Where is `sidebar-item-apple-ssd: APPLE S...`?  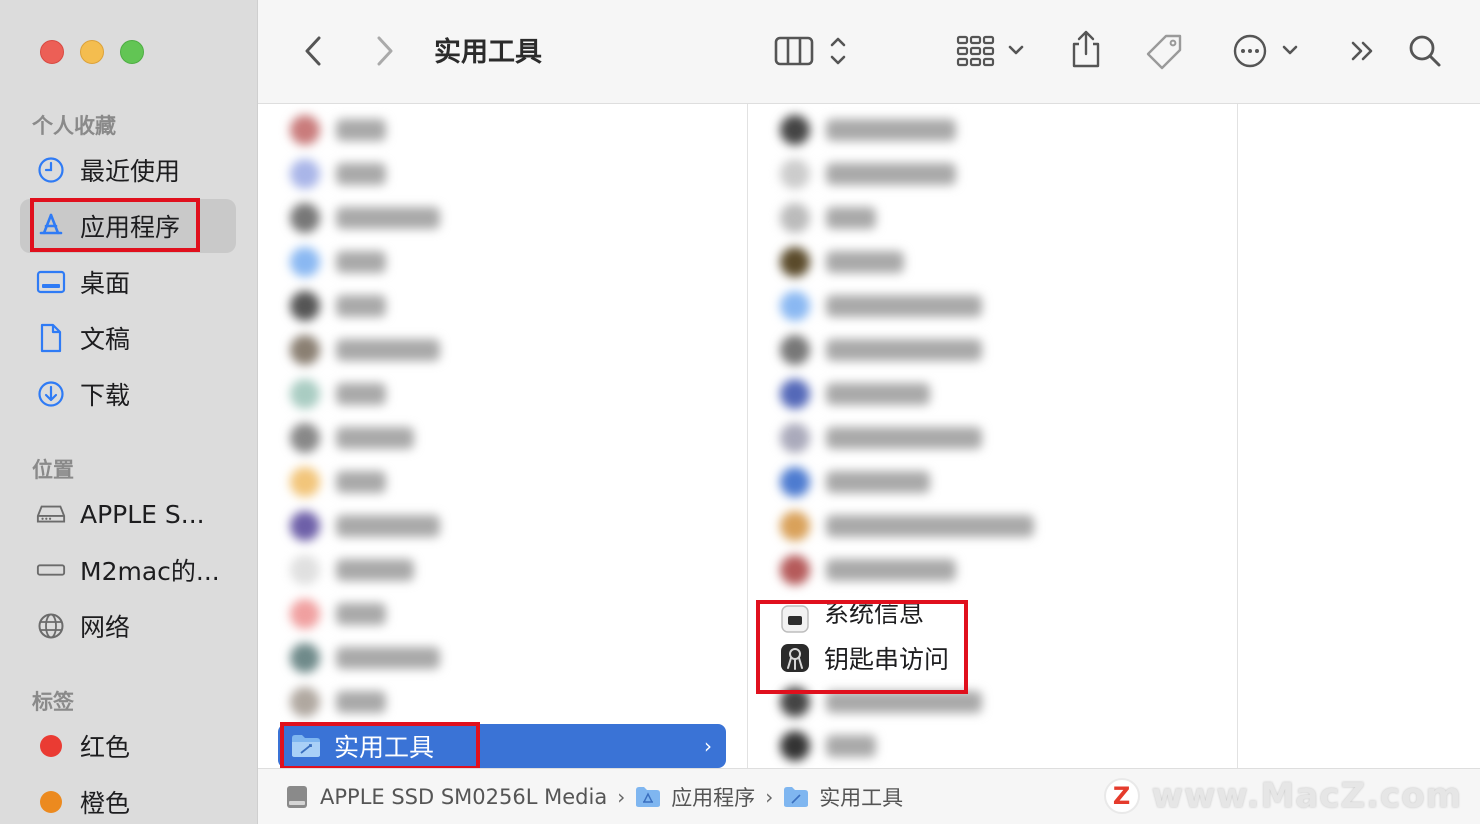 sidebar-item-apple-ssd: APPLE S... is located at coordinates (128, 514).